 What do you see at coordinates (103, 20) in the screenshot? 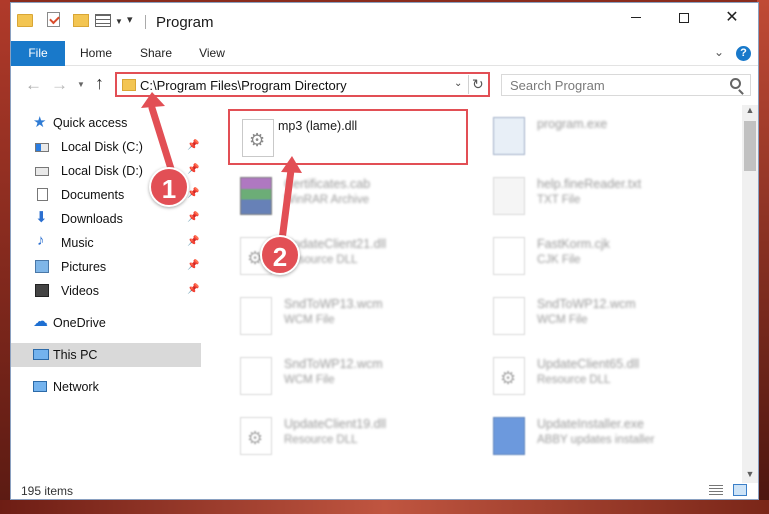
I see `view-options-icon` at bounding box center [103, 20].